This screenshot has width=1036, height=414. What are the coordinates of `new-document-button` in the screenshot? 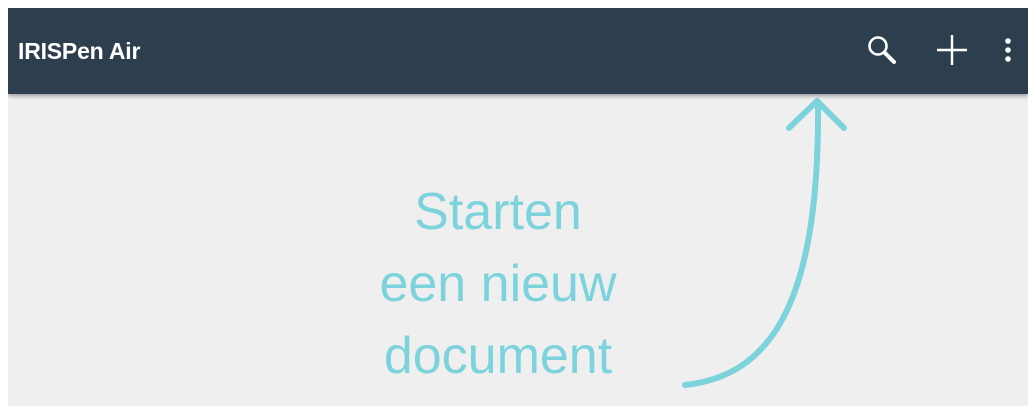 It's located at (952, 50).